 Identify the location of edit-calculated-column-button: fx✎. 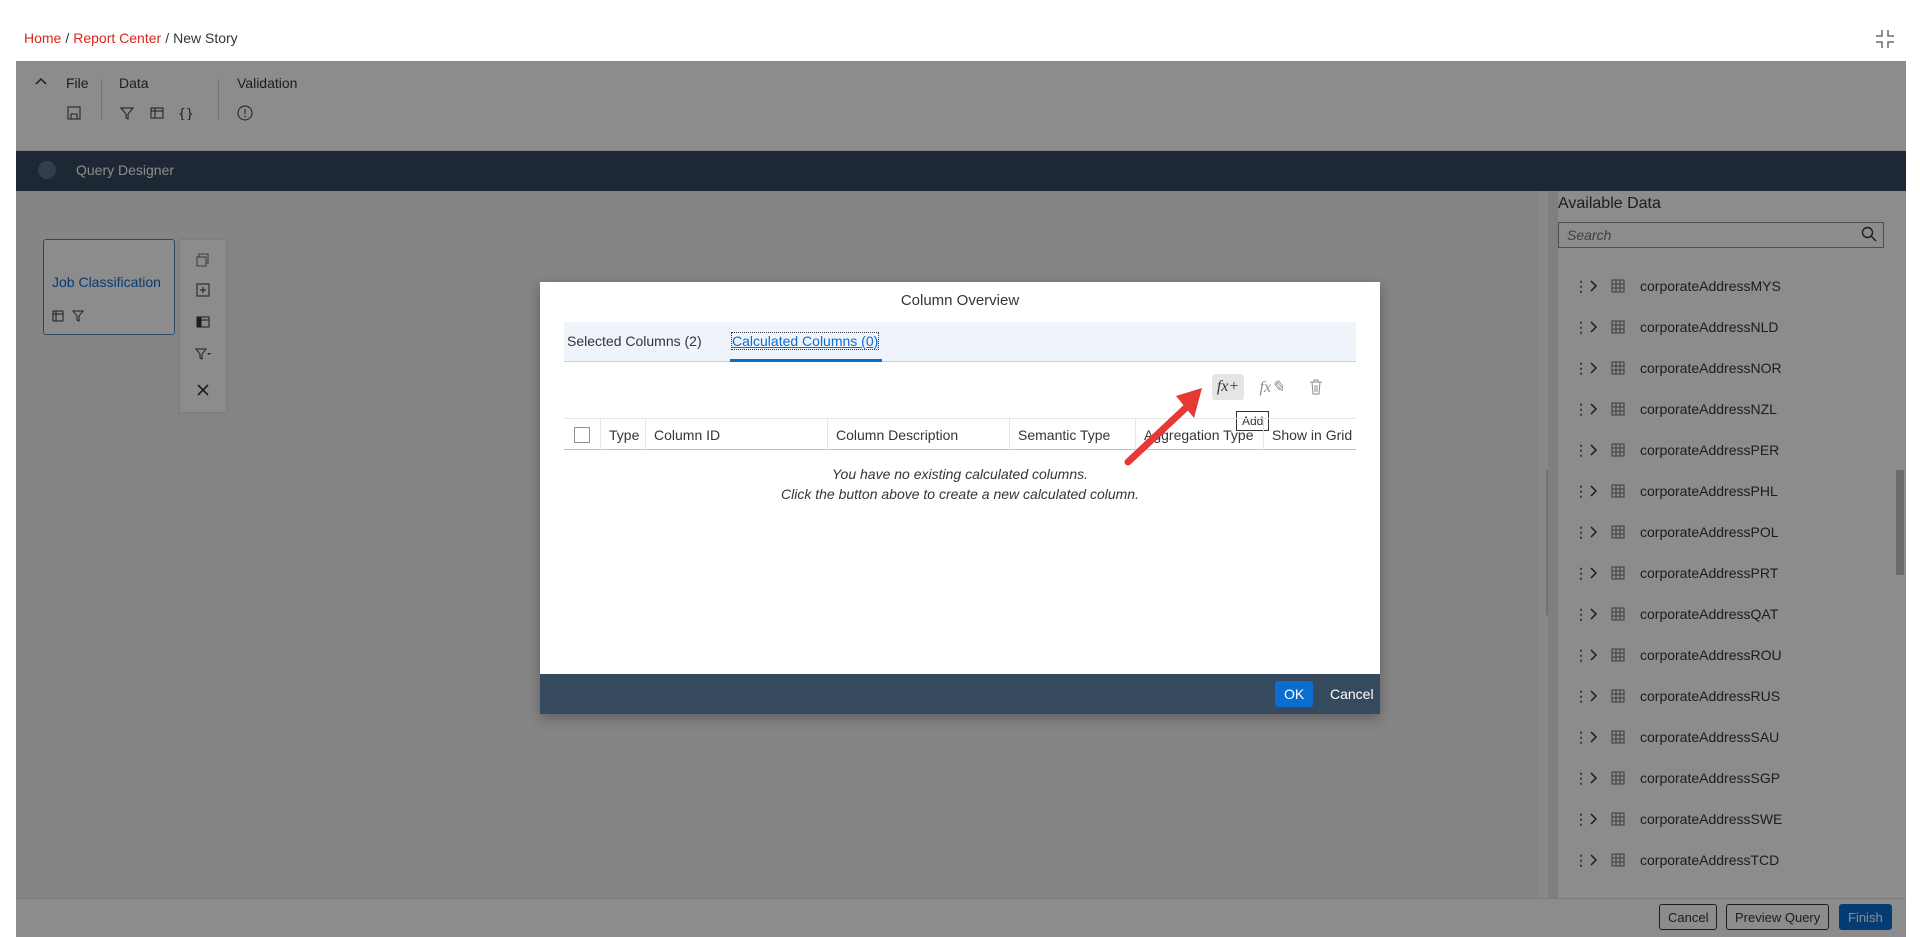
(1272, 387).